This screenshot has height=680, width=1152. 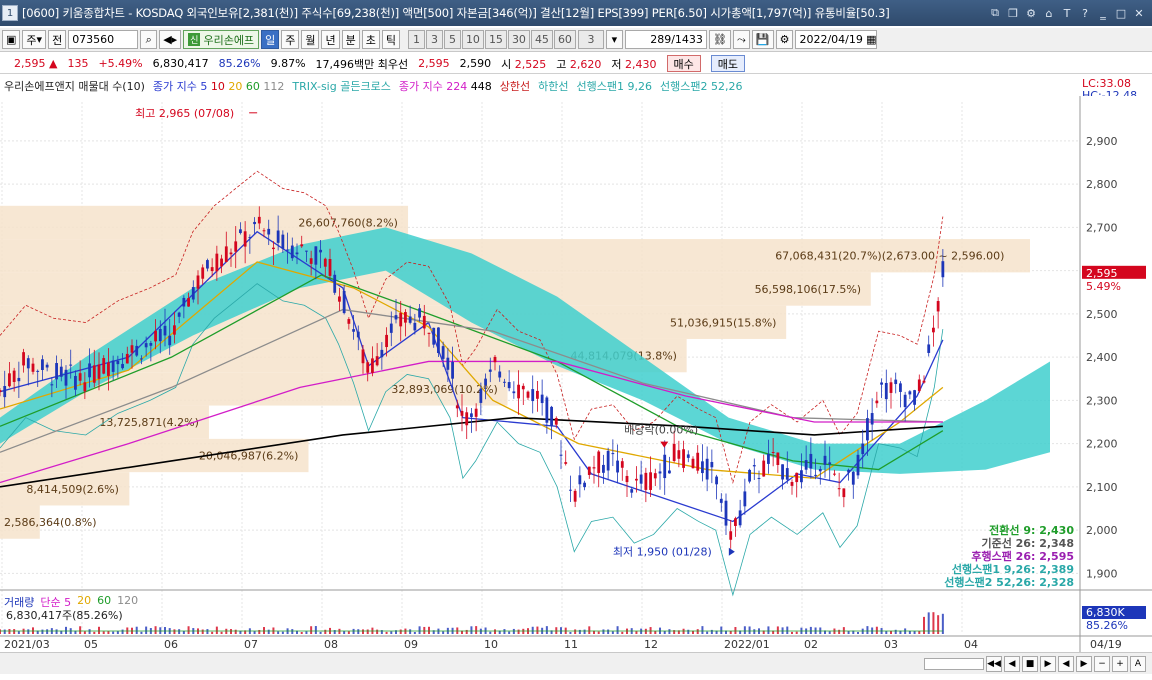 I want to click on x-tick-label: 08, so click(x=331, y=644).